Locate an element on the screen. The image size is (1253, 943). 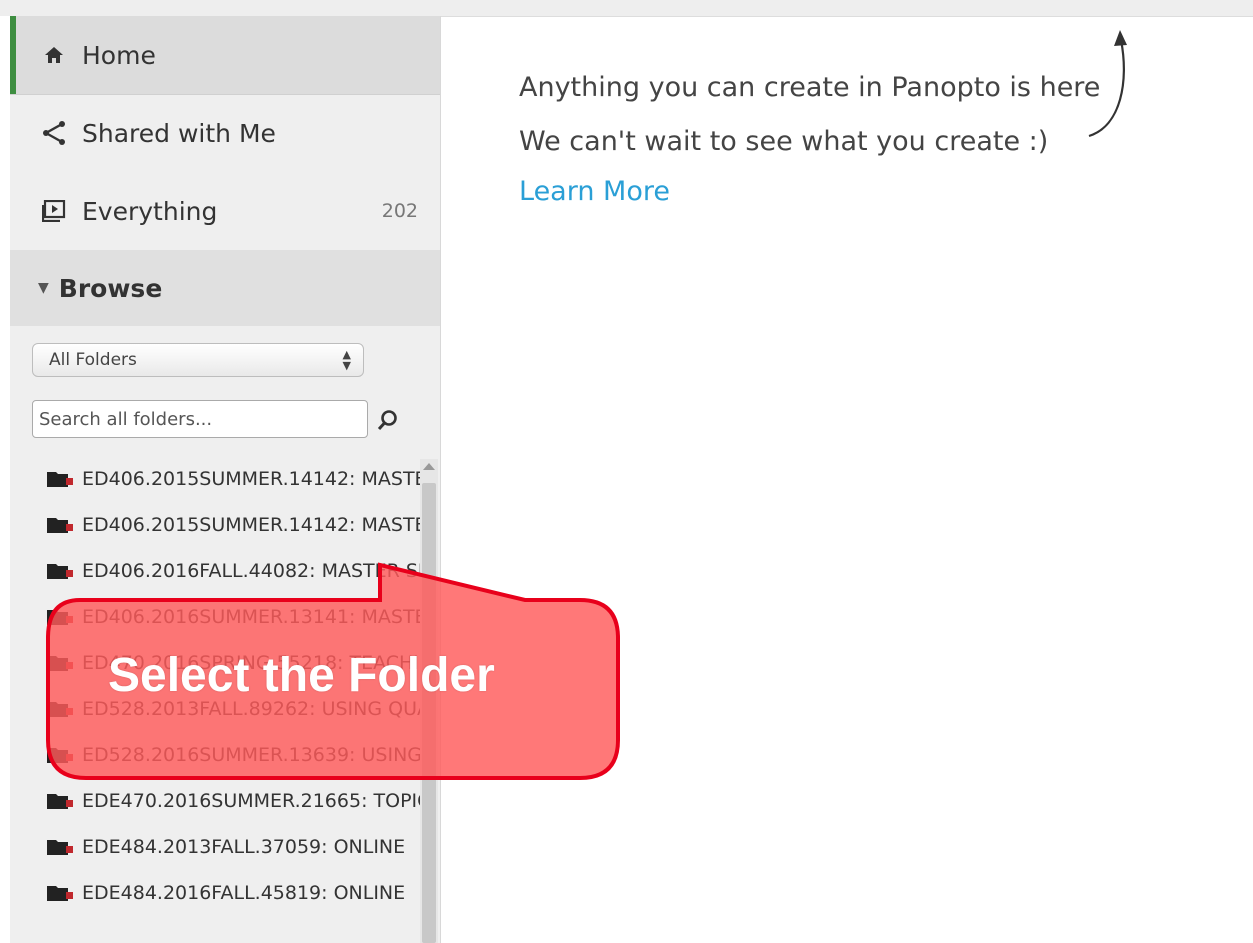
folder-item: ED406.2016SUMMER.13141: MASTER SEMINAR is located at coordinates (233, 617).